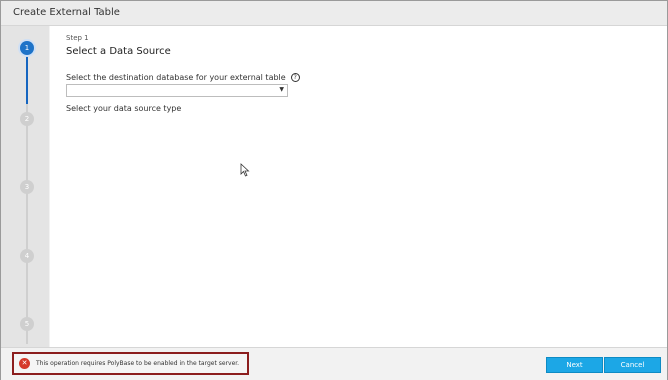 This screenshot has width=668, height=380. What do you see at coordinates (66, 12) in the screenshot?
I see `window-title: Create External Table` at bounding box center [66, 12].